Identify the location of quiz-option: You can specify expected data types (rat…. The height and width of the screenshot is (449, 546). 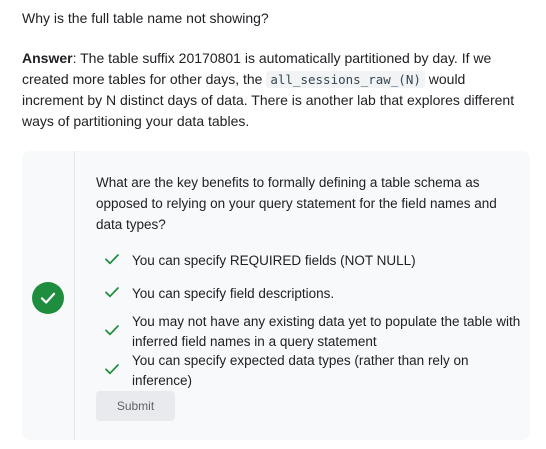
(314, 371).